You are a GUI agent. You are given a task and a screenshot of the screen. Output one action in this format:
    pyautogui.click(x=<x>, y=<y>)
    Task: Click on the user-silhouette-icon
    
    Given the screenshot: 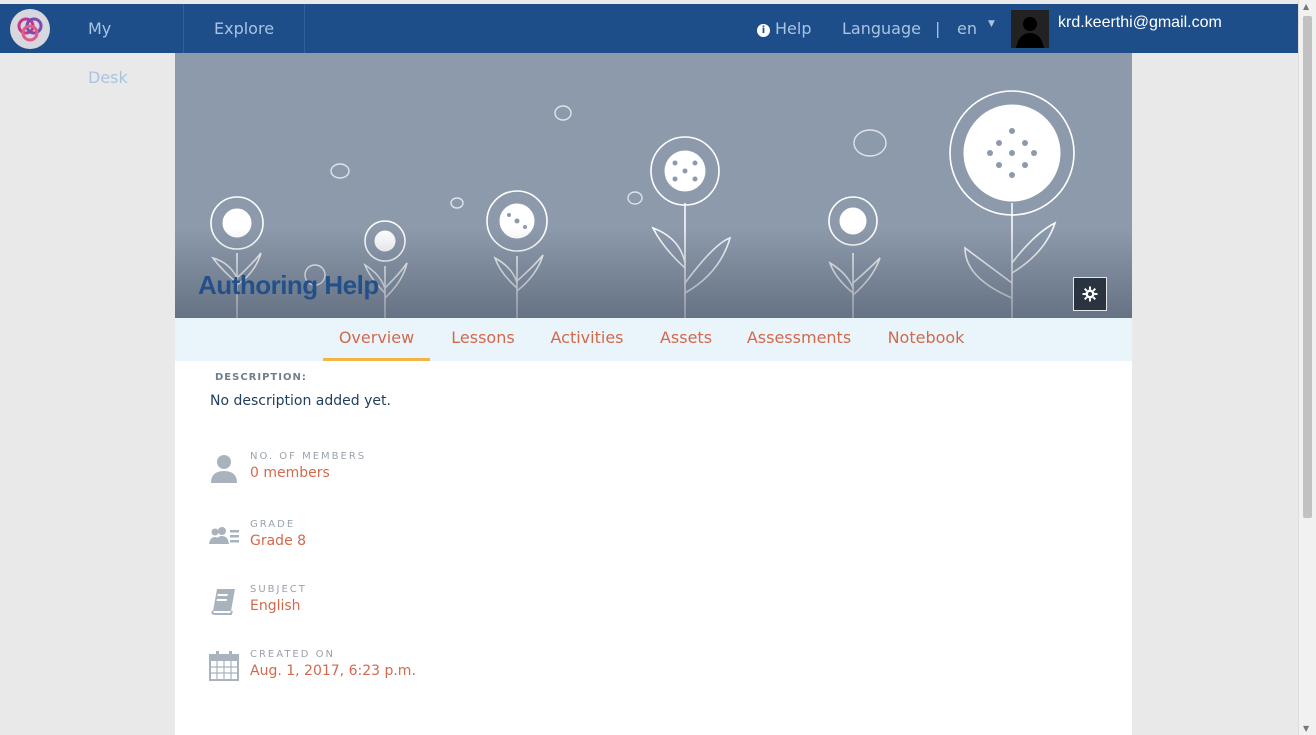 What is the action you would take?
    pyautogui.click(x=1030, y=29)
    